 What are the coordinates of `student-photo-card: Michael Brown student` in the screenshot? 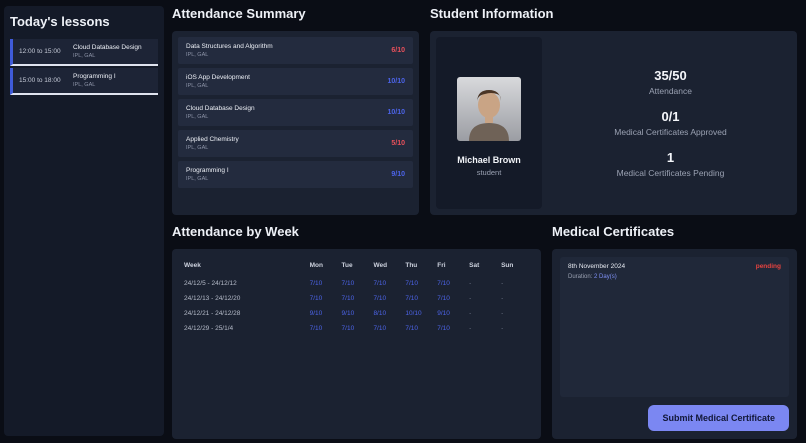 It's located at (489, 123).